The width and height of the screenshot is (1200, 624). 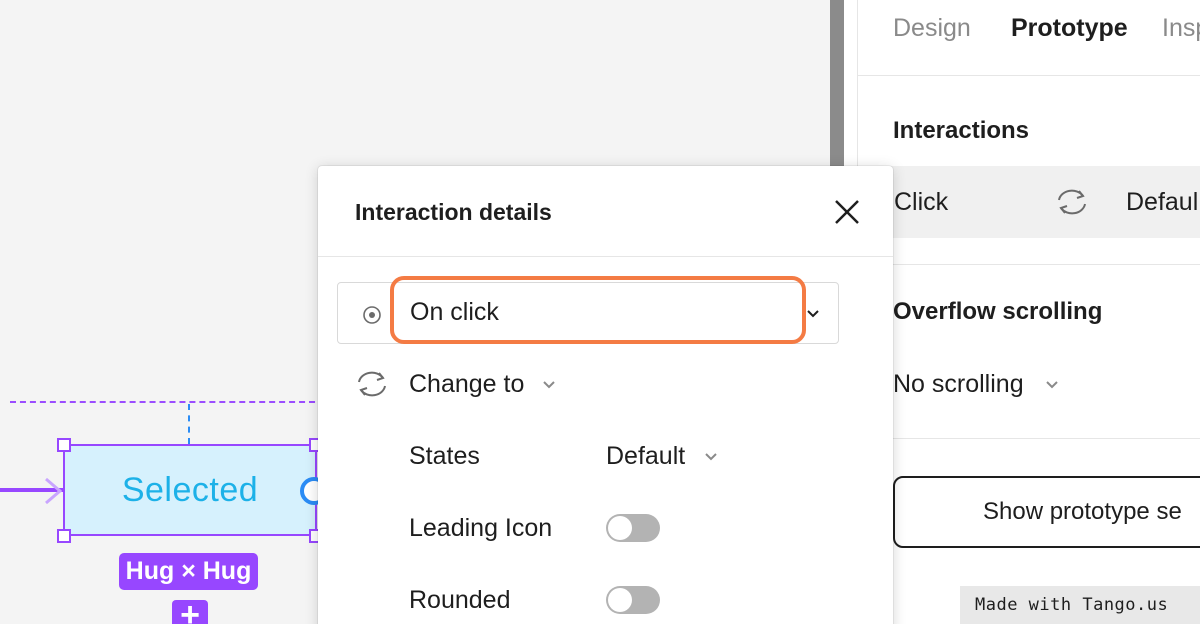 I want to click on panel-tabs: Design Prototype Insp, so click(x=1029, y=38).